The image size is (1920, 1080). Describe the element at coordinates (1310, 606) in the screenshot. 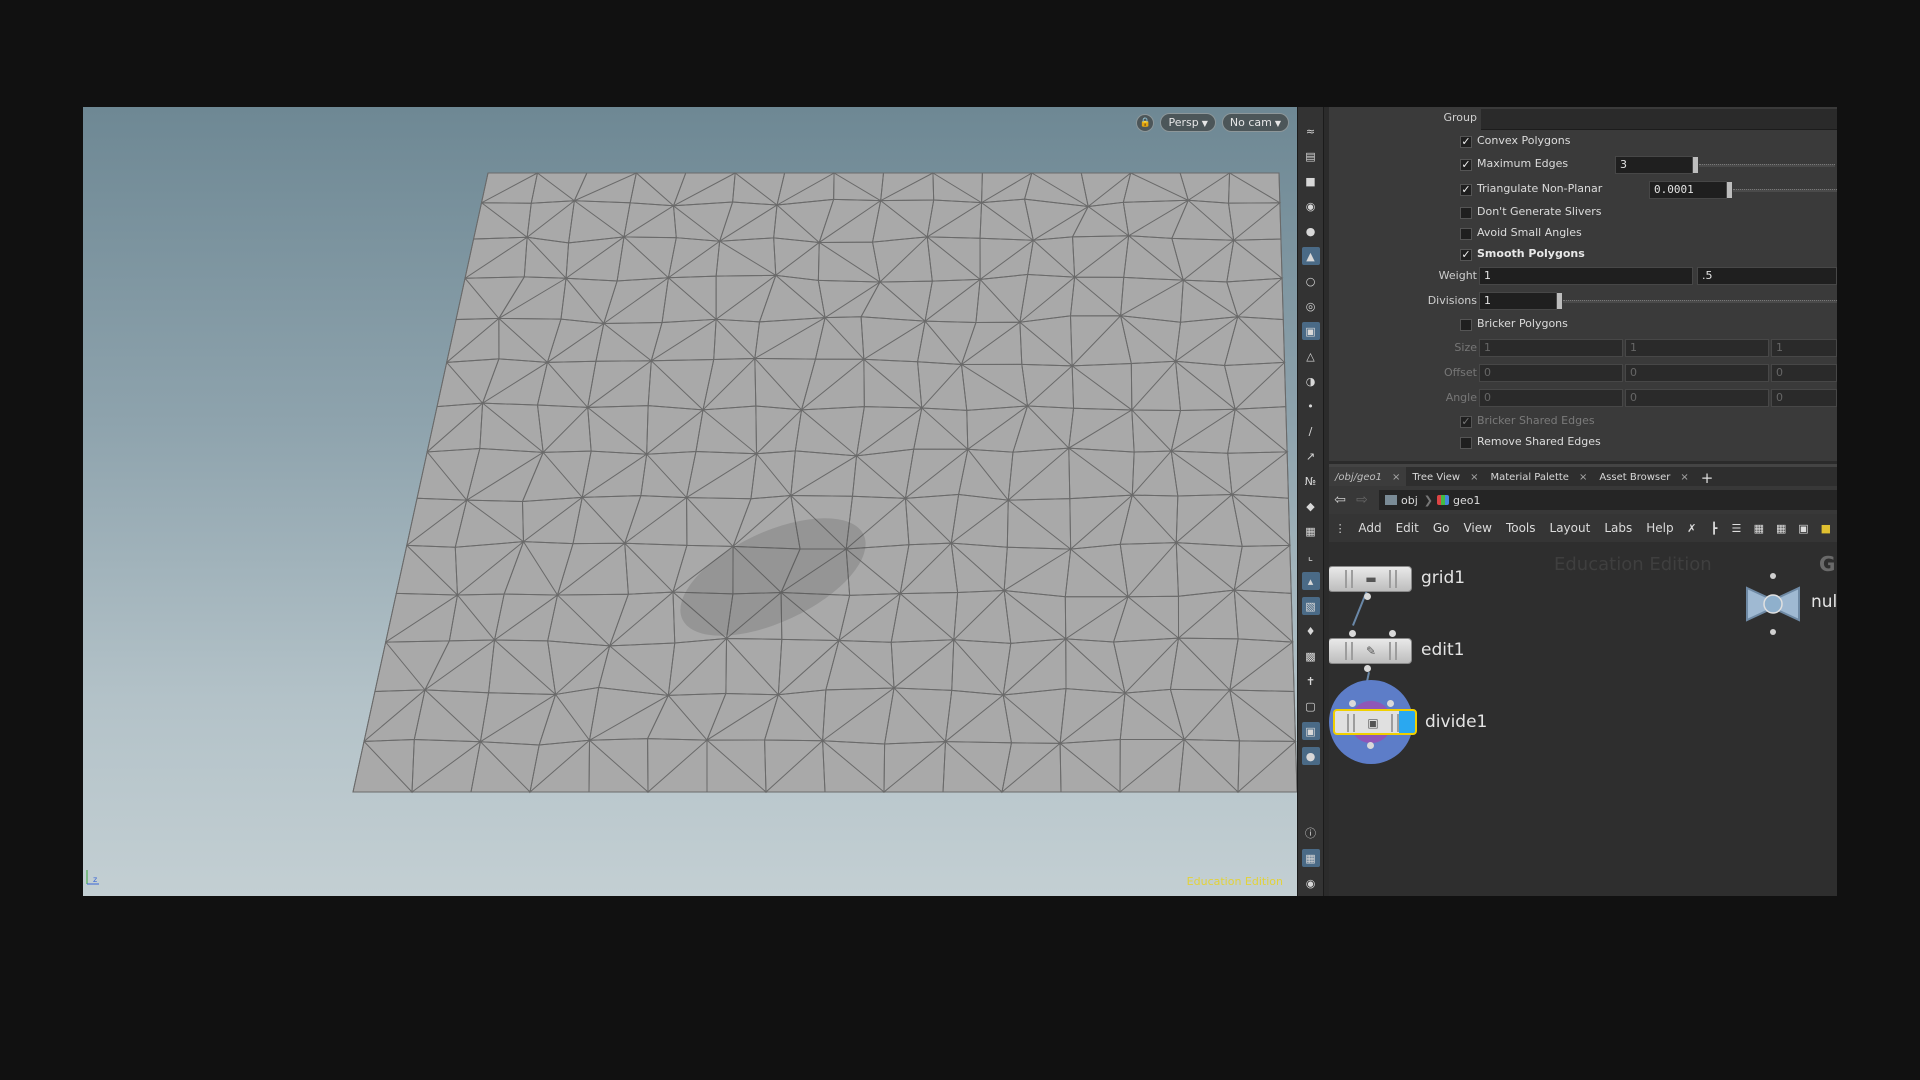

I see `checker-icon: ▧` at that location.